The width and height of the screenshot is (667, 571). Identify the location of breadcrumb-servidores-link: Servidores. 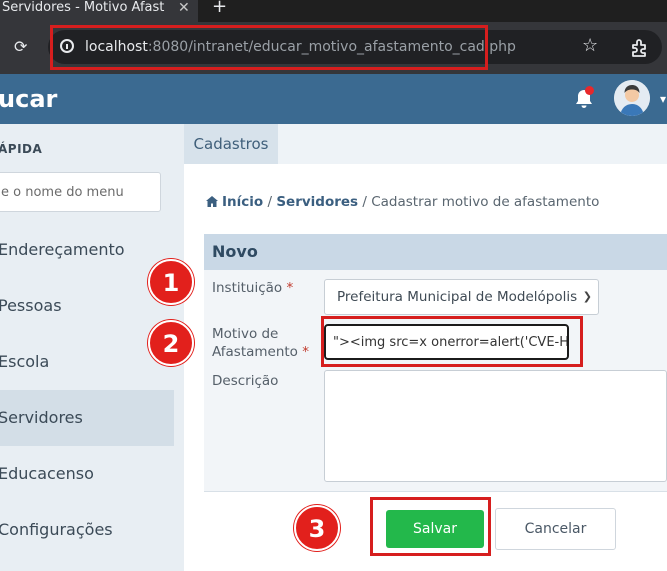
(317, 202).